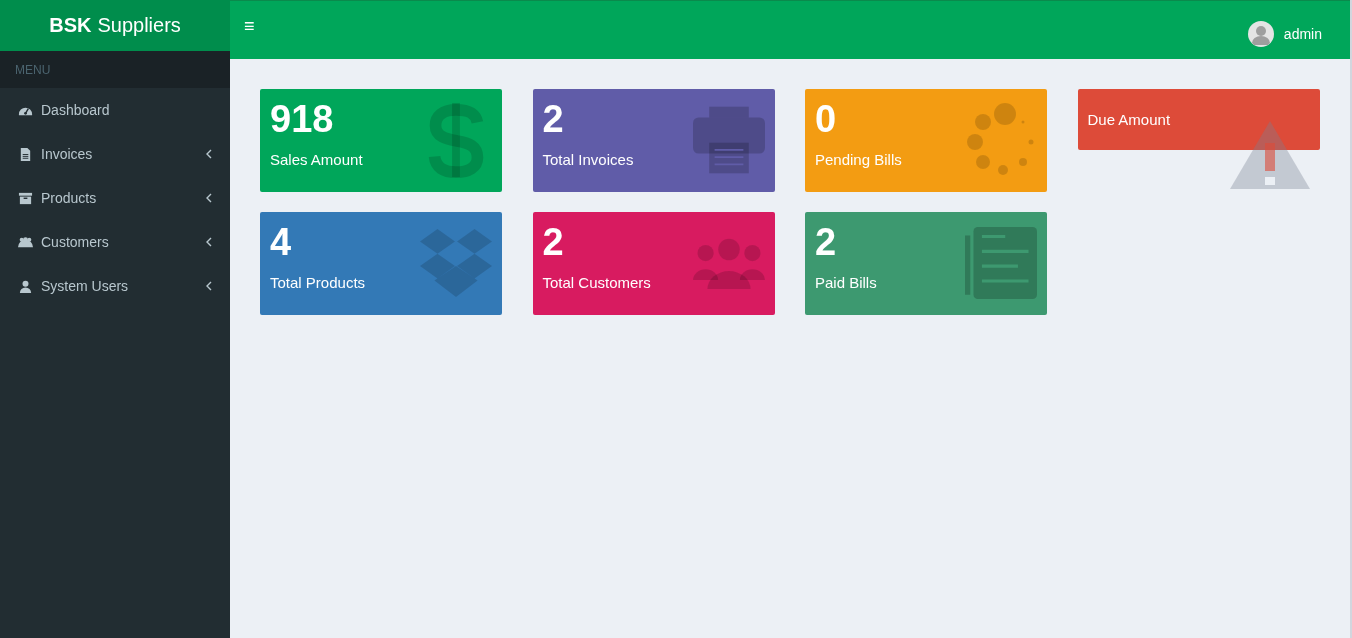 This screenshot has height=638, width=1352. Describe the element at coordinates (859, 159) in the screenshot. I see `stat-label: Pending Bills` at that location.